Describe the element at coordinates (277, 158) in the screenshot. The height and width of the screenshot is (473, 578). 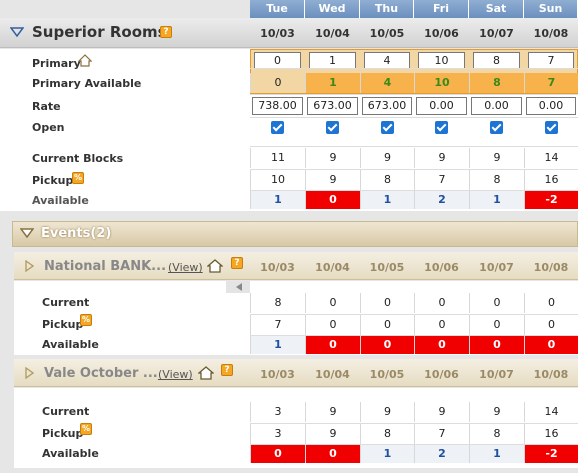
I see `current-blocks-cell: 11` at that location.